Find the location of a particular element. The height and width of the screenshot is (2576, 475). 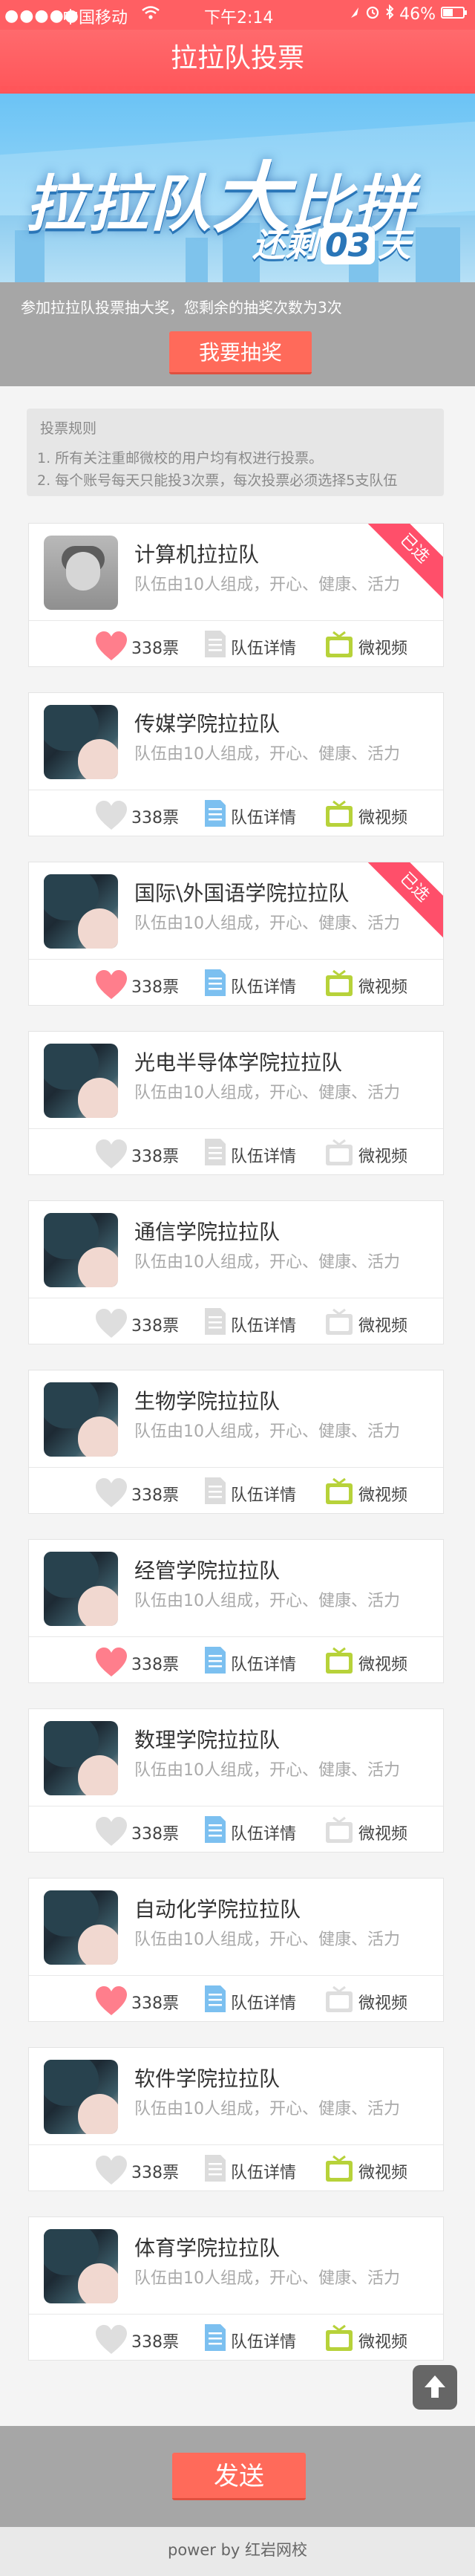

team-name: 计算机拉拉队 is located at coordinates (197, 554).